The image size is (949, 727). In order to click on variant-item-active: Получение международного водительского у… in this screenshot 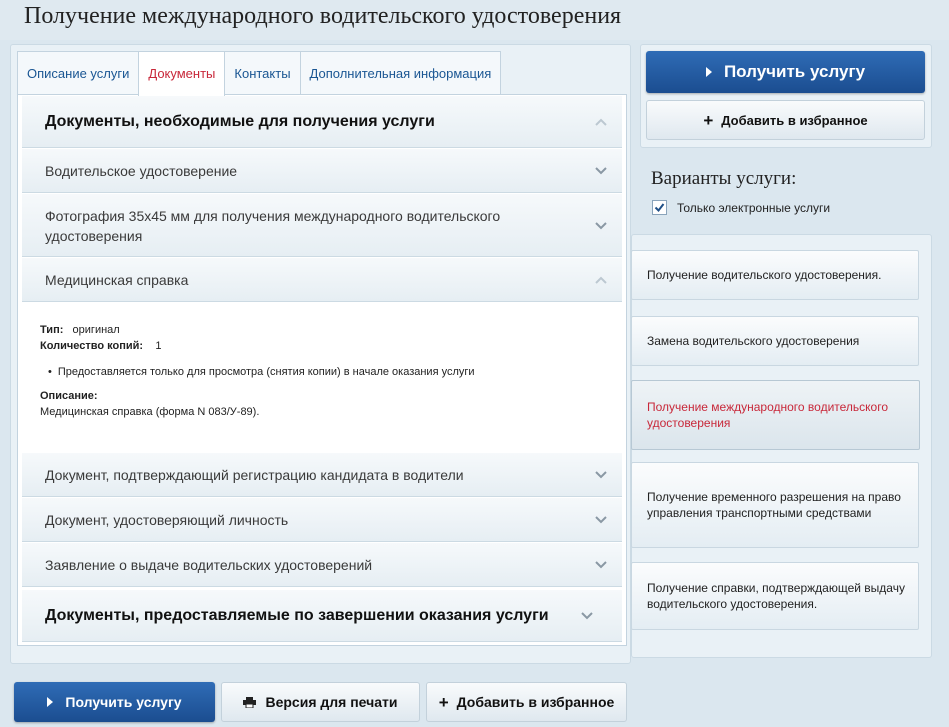, I will do `click(775, 415)`.